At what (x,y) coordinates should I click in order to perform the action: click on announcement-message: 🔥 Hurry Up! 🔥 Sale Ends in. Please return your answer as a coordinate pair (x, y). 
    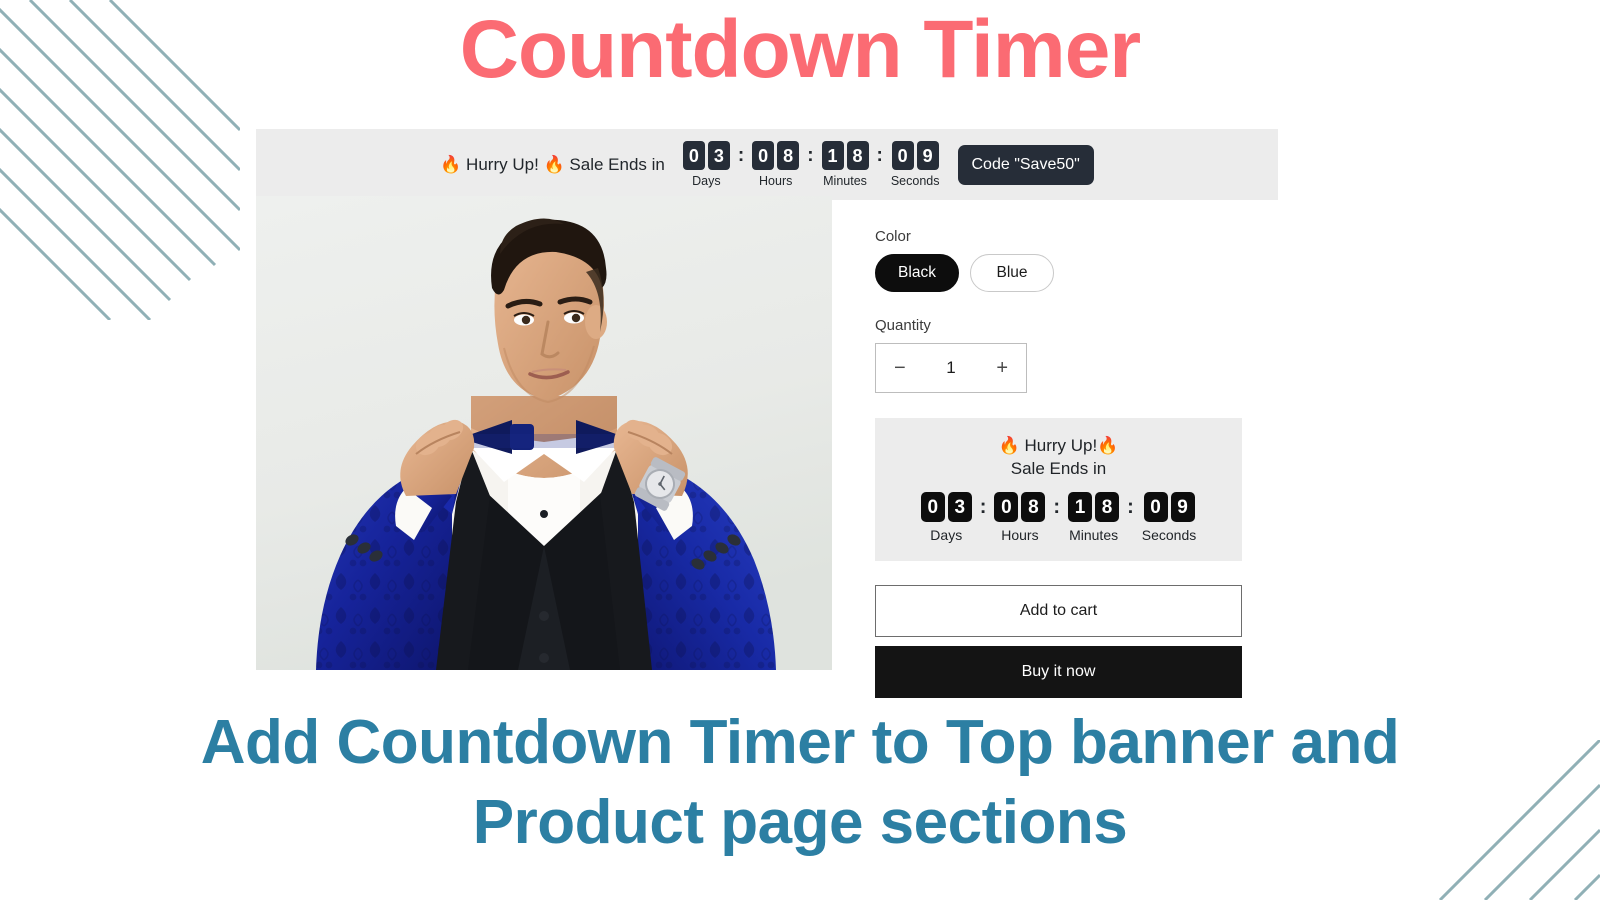
    Looking at the image, I should click on (552, 164).